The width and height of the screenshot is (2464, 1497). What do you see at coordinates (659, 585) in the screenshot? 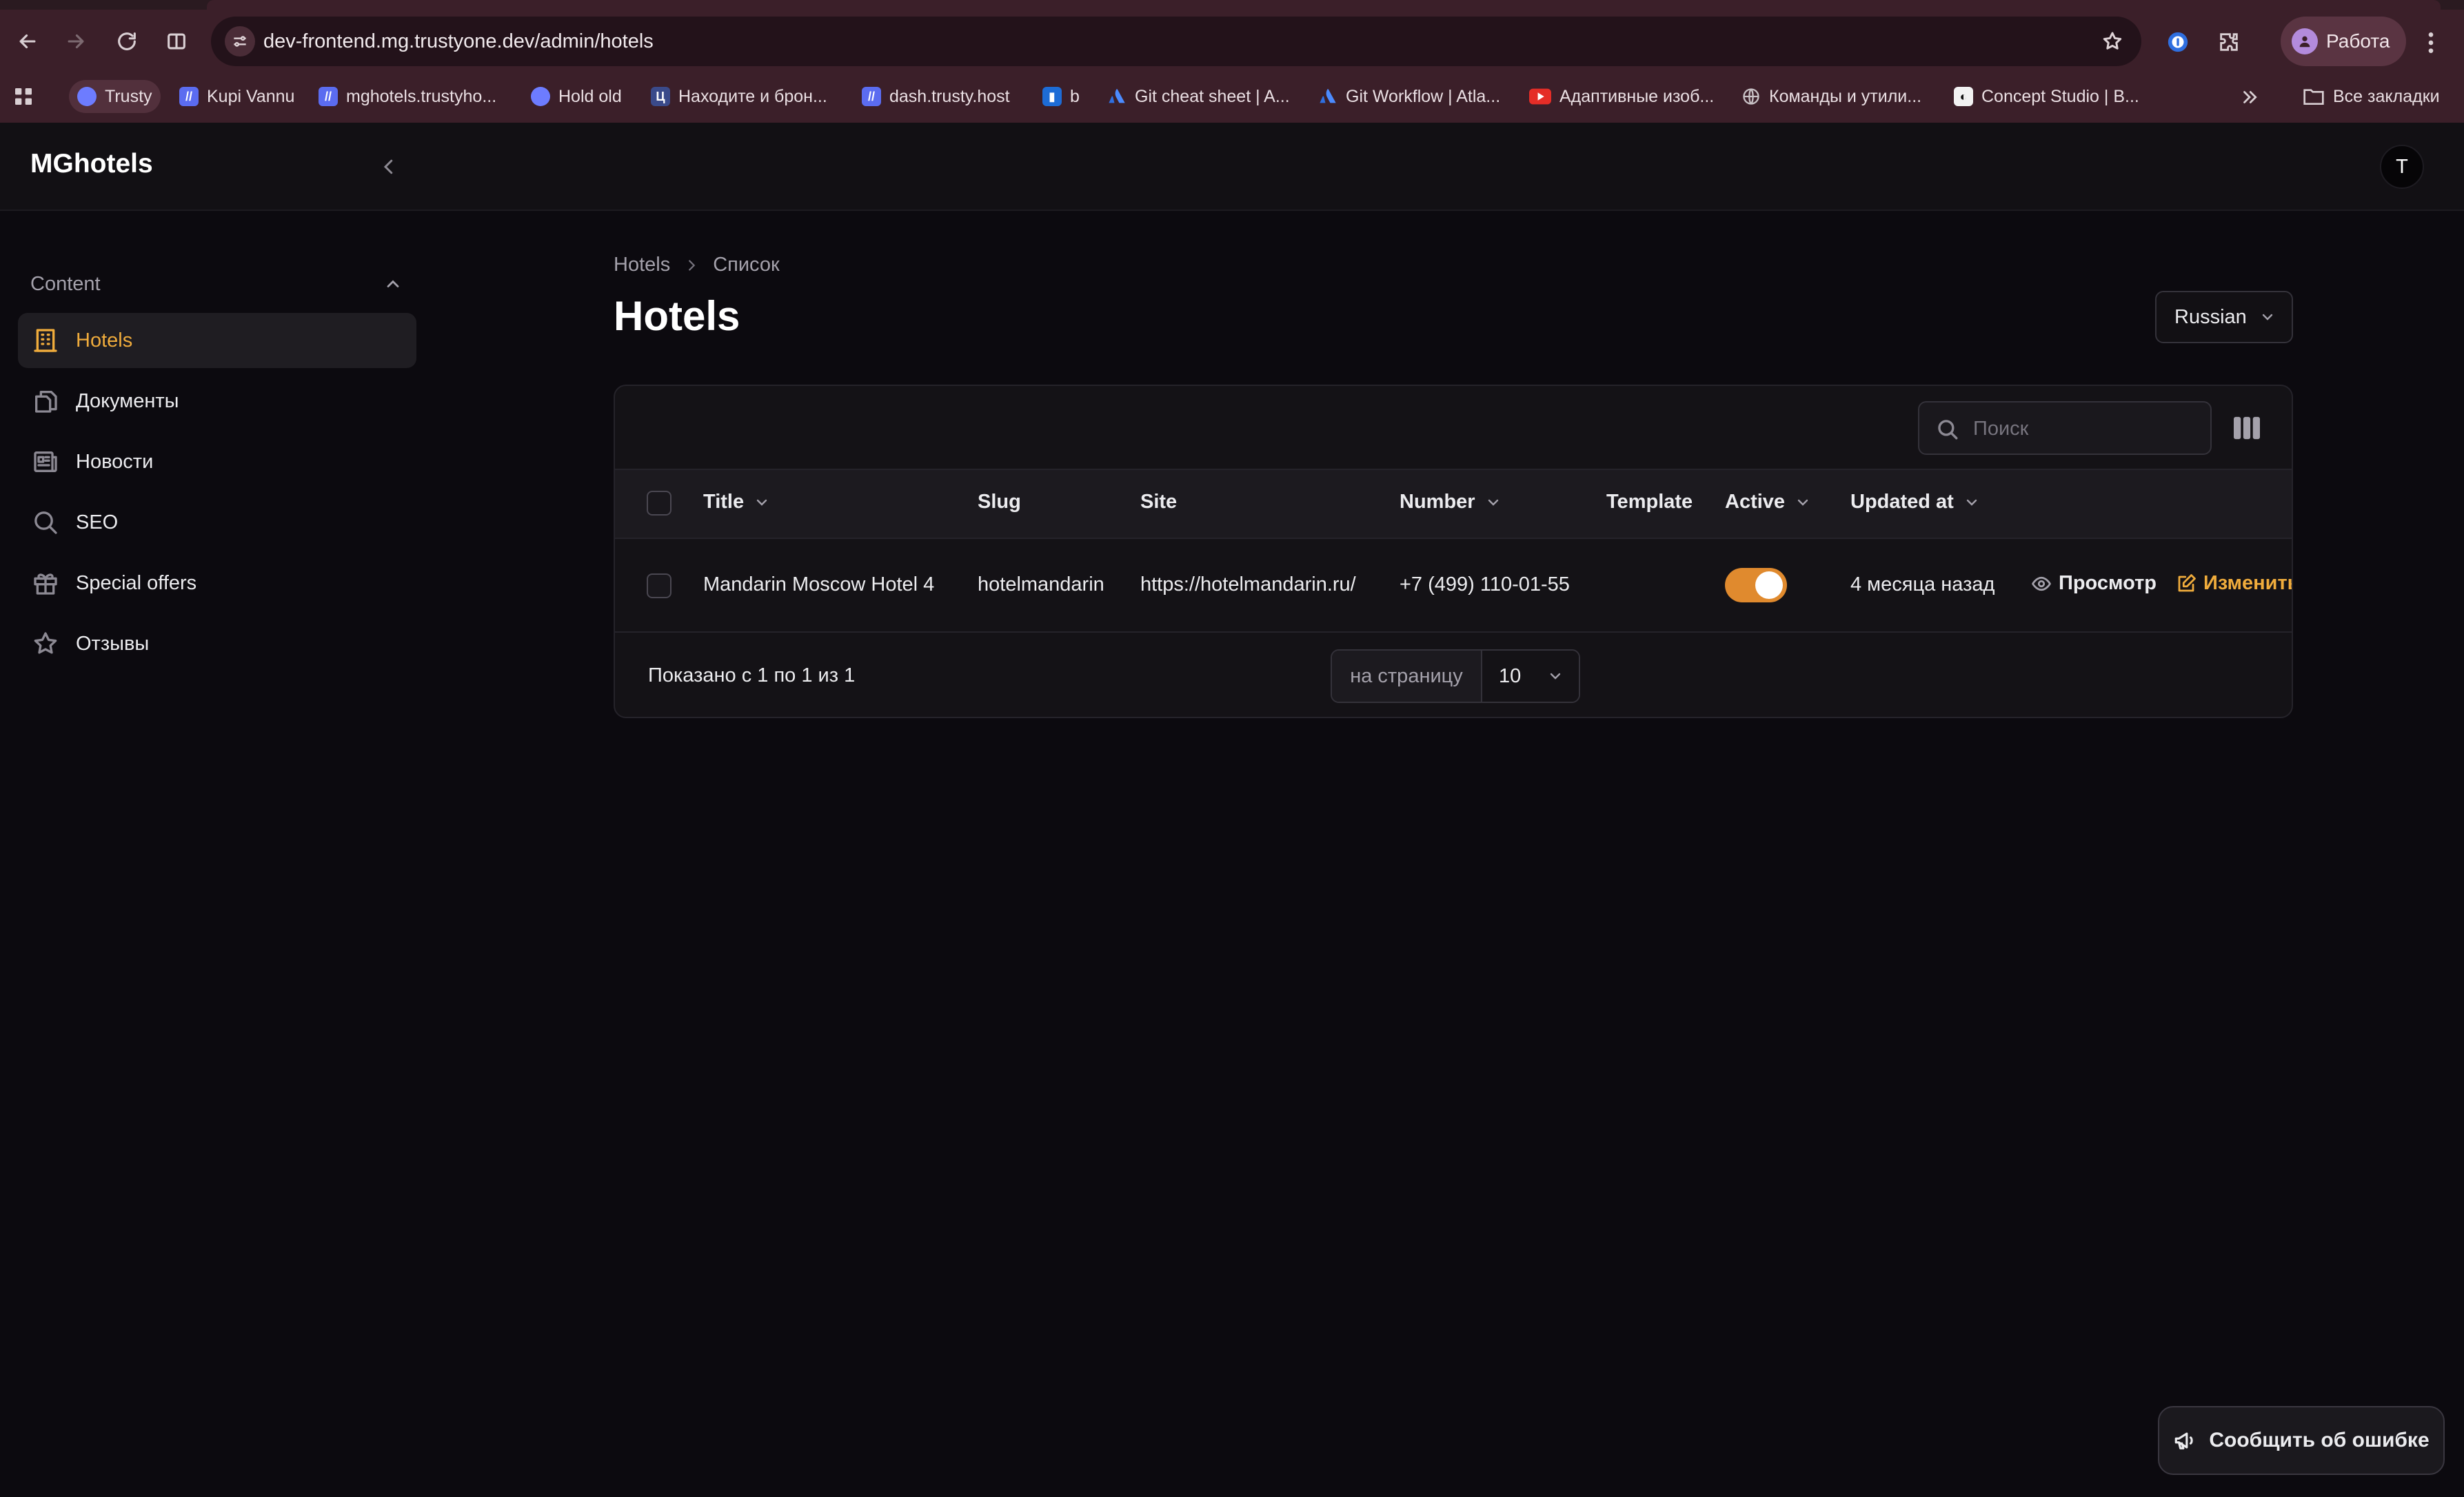
I see `row-checkbox` at bounding box center [659, 585].